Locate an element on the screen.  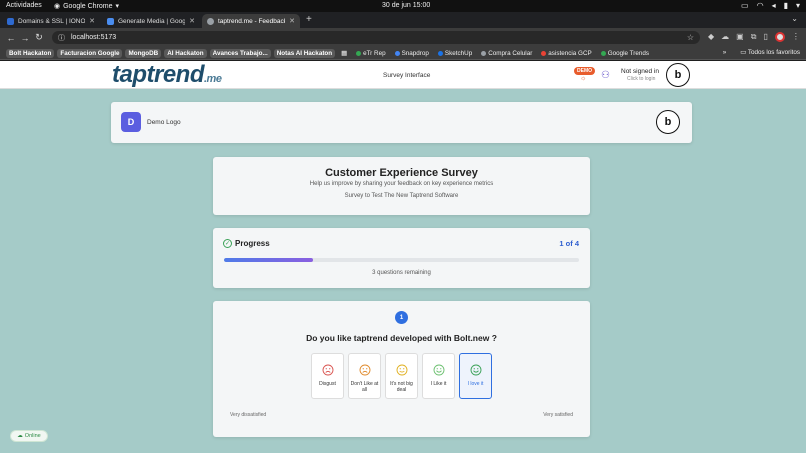
puzzle-icon: ⧉ is located at coordinates (754, 37).